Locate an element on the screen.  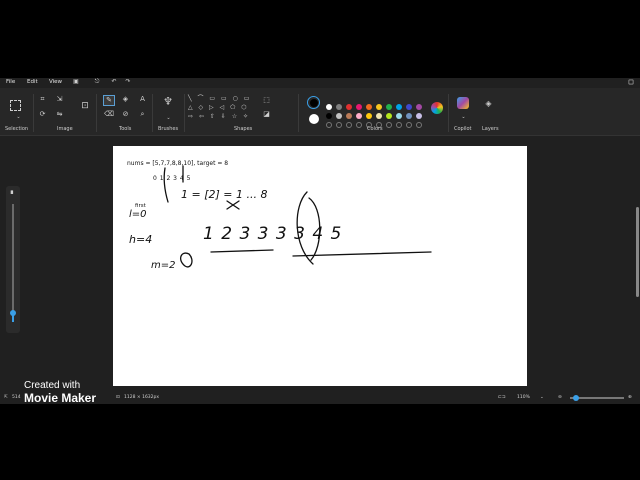
menu-view: View is located at coordinates (55, 82).